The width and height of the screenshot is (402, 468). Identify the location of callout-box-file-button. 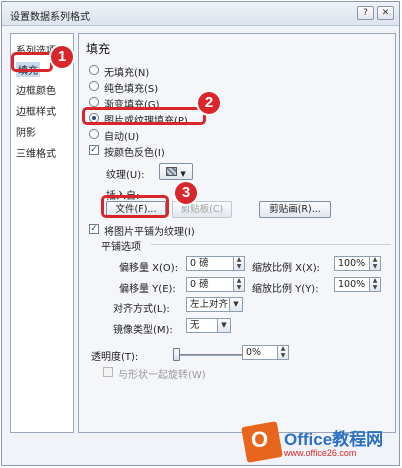
(135, 206).